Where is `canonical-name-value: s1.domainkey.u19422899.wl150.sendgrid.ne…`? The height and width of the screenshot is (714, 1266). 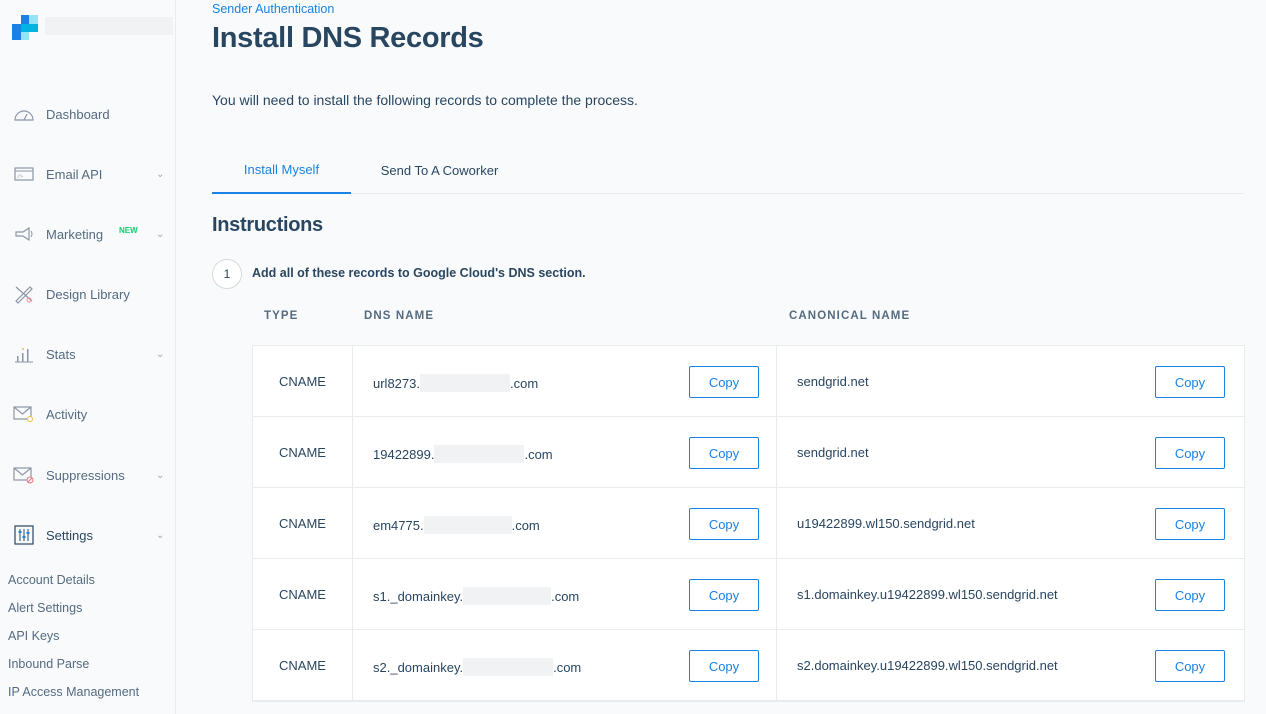
canonical-name-value: s1.domainkey.u19422899.wl150.sendgrid.ne… is located at coordinates (927, 594).